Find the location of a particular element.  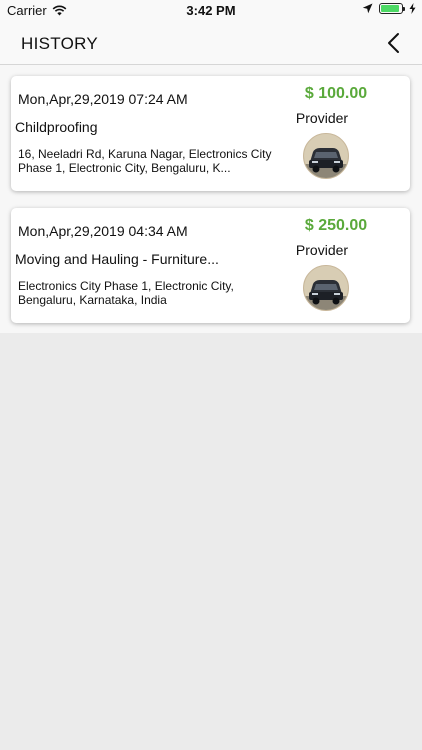

battery-icon is located at coordinates (391, 8).